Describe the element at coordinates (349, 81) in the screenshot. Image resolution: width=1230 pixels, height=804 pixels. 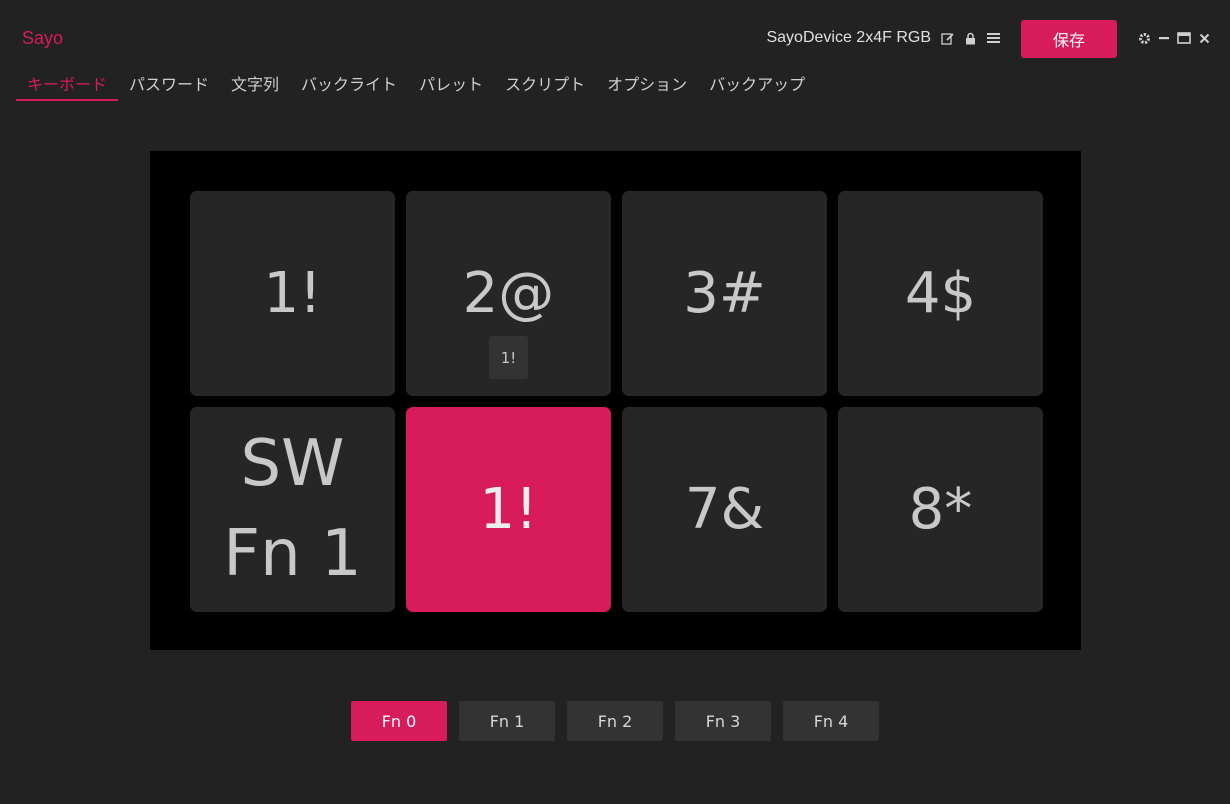
I see `tab-backlight: バックライト` at that location.